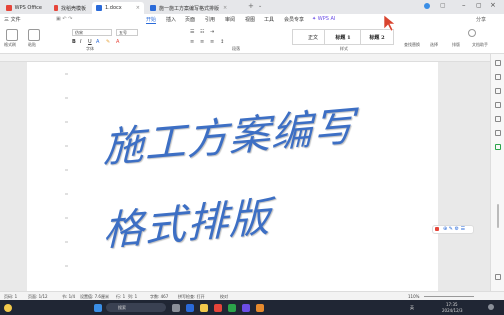 The height and width of the screenshot is (315, 504). What do you see at coordinates (189, 8) in the screenshot?
I see `tab-label: 施一施工方案编写格式排版` at bounding box center [189, 8].